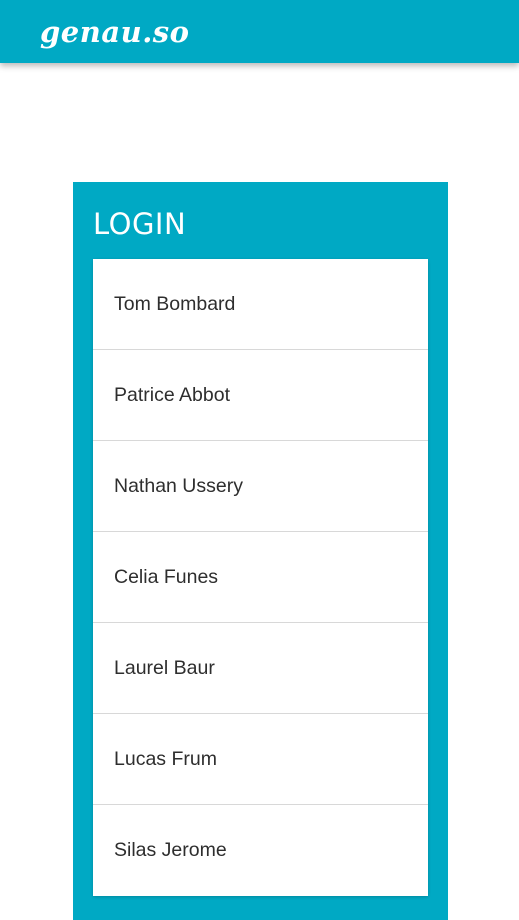 The height and width of the screenshot is (920, 519). I want to click on user-list-item: Lucas Frum, so click(260, 759).